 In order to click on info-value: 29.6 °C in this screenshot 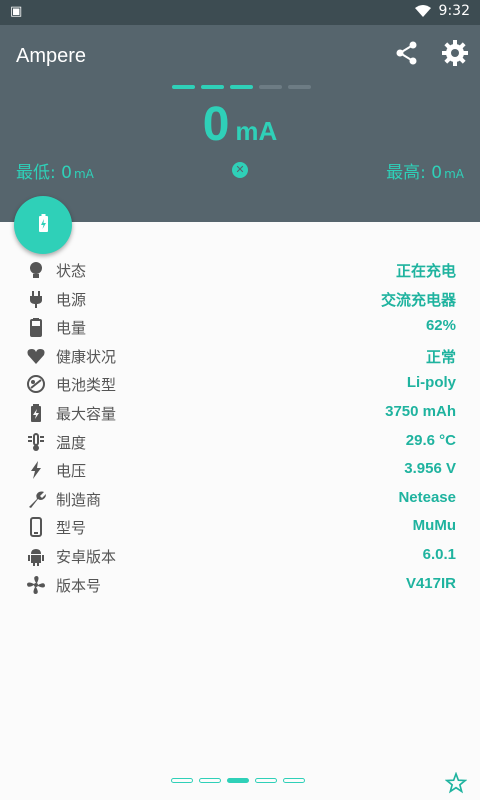, I will do `click(430, 440)`.